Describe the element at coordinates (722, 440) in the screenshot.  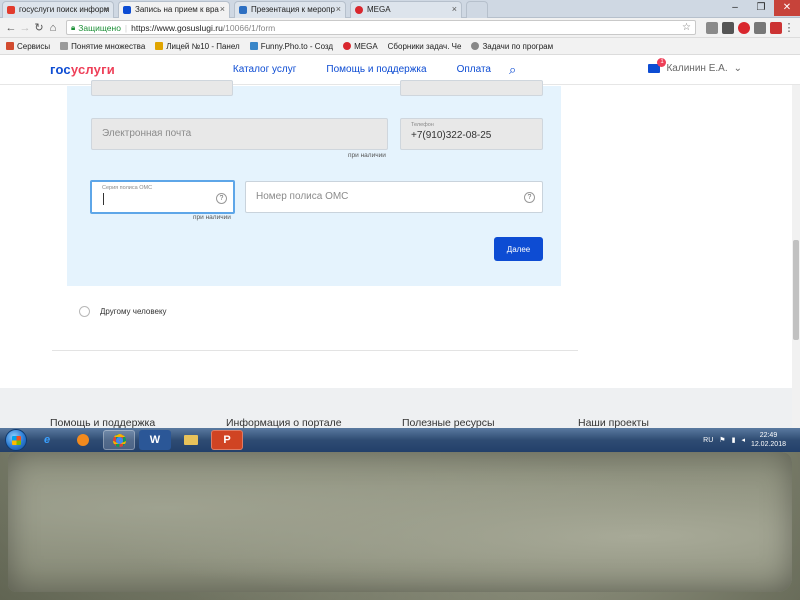
I see `flag-icon: ⚑` at that location.